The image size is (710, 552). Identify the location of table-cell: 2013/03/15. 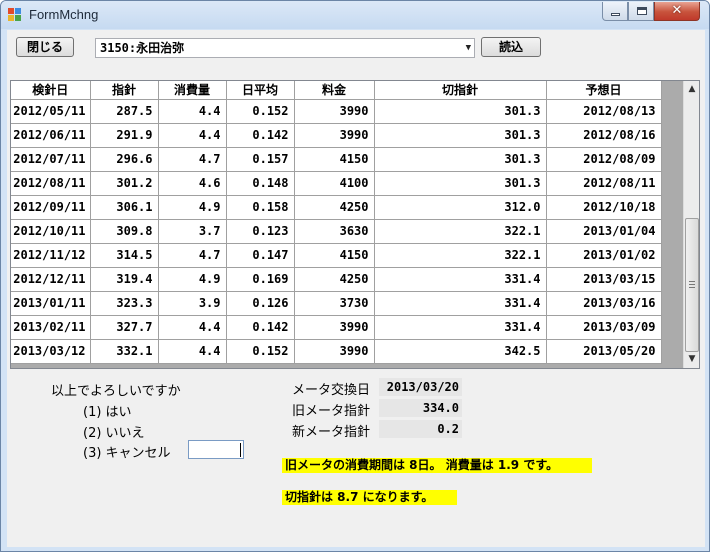
(604, 279).